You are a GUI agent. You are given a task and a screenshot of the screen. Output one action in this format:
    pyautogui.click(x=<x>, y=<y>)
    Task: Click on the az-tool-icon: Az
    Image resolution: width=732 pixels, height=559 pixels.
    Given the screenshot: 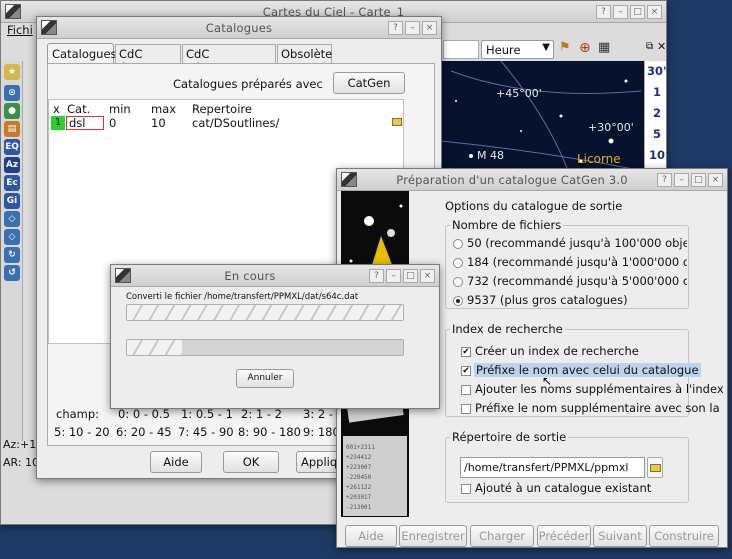 What is the action you would take?
    pyautogui.click(x=12, y=165)
    